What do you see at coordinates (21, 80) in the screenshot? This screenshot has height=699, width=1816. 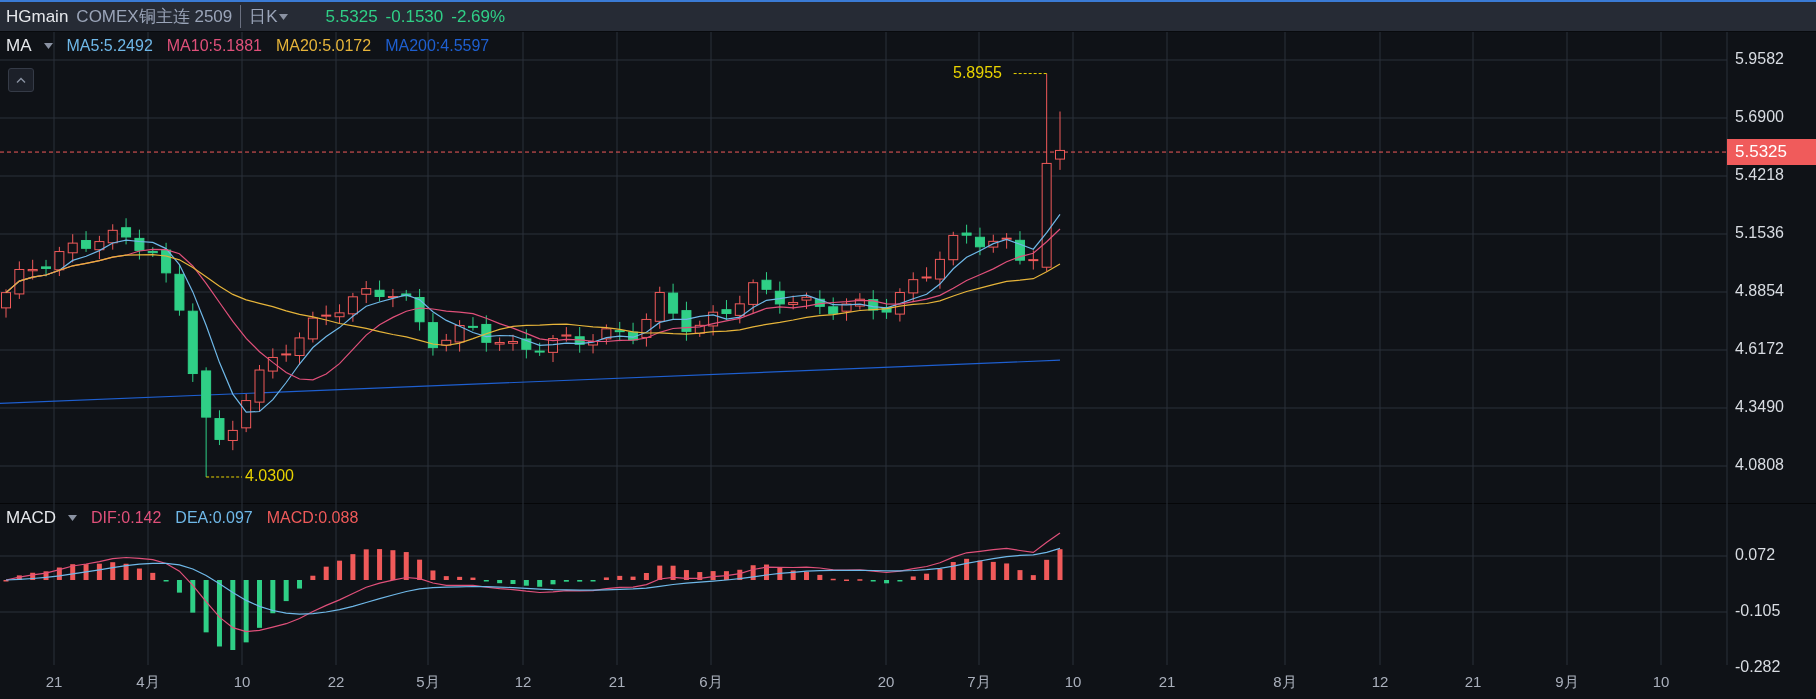 I see `collapse-button` at bounding box center [21, 80].